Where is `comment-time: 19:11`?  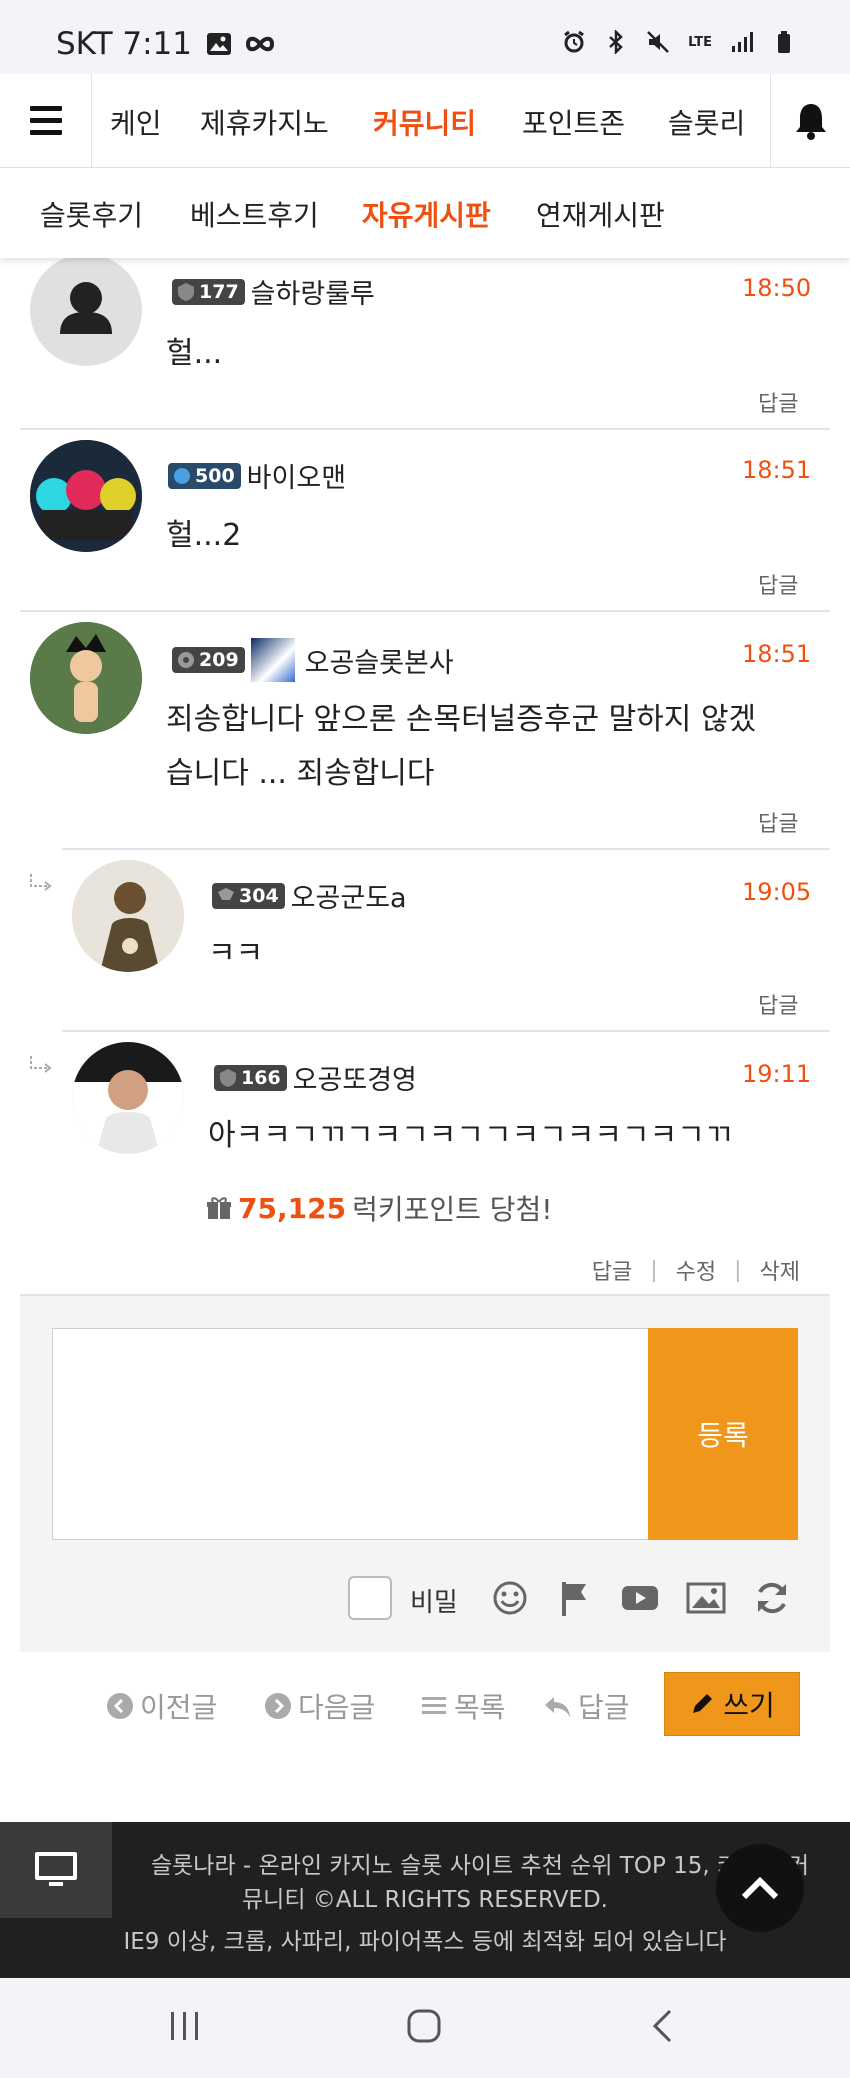 comment-time: 19:11 is located at coordinates (777, 1074).